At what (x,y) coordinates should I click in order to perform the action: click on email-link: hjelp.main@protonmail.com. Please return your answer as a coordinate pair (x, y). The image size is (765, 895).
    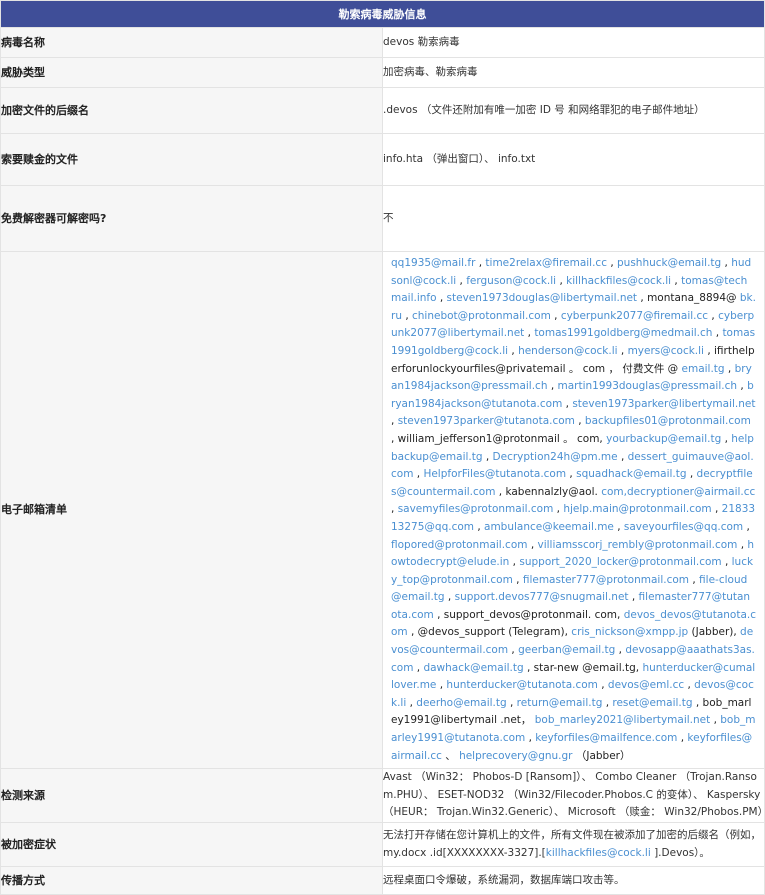
    Looking at the image, I should click on (637, 509).